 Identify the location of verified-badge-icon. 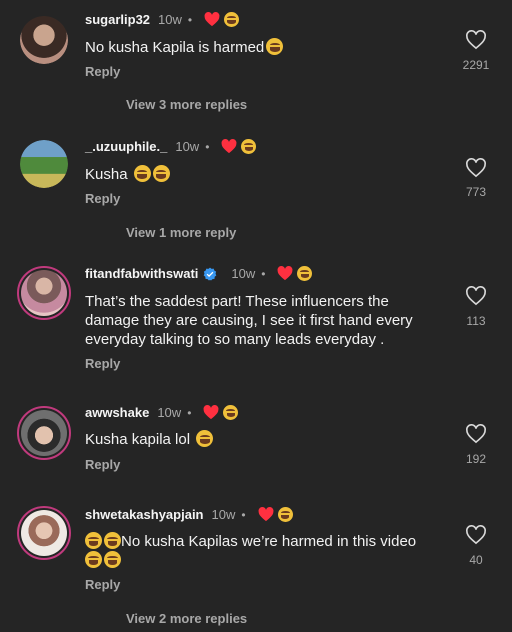
(210, 274).